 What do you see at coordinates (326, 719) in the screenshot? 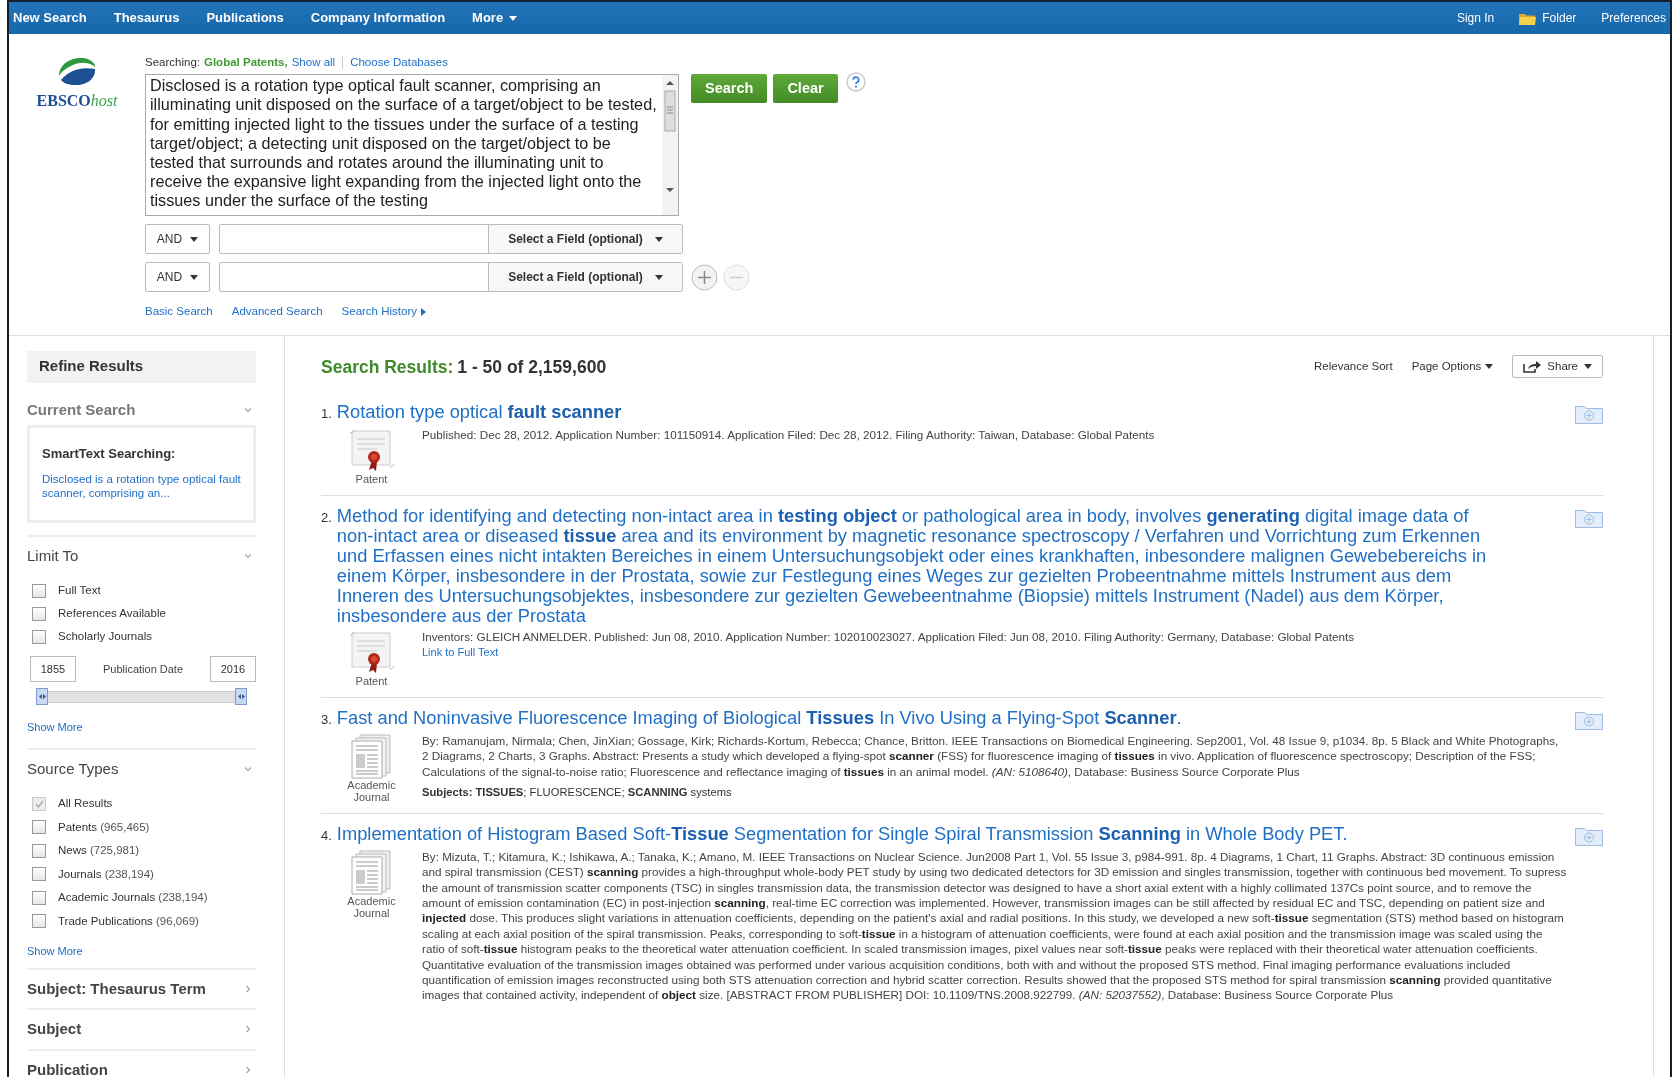
I see `result-number: 3.` at bounding box center [326, 719].